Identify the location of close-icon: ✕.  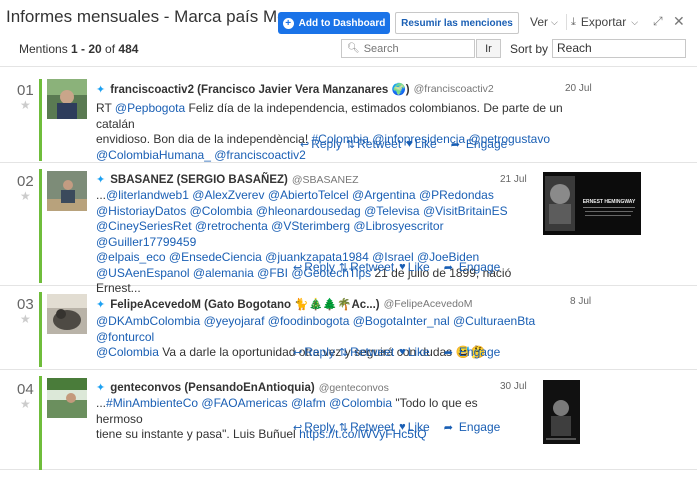
(679, 21).